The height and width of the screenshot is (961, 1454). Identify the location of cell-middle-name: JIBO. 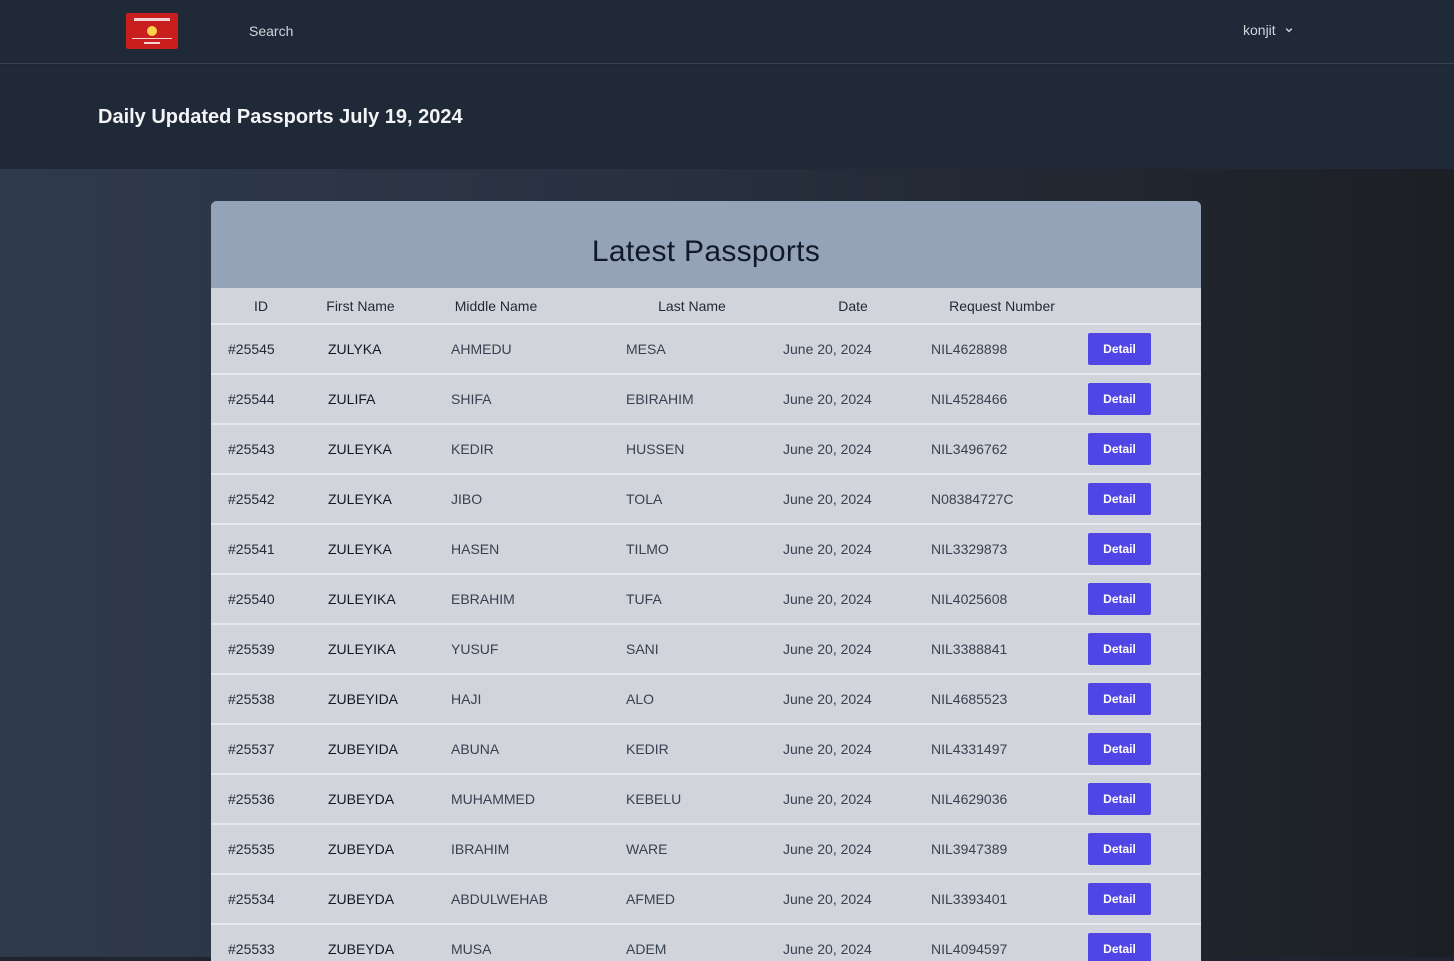
(467, 499).